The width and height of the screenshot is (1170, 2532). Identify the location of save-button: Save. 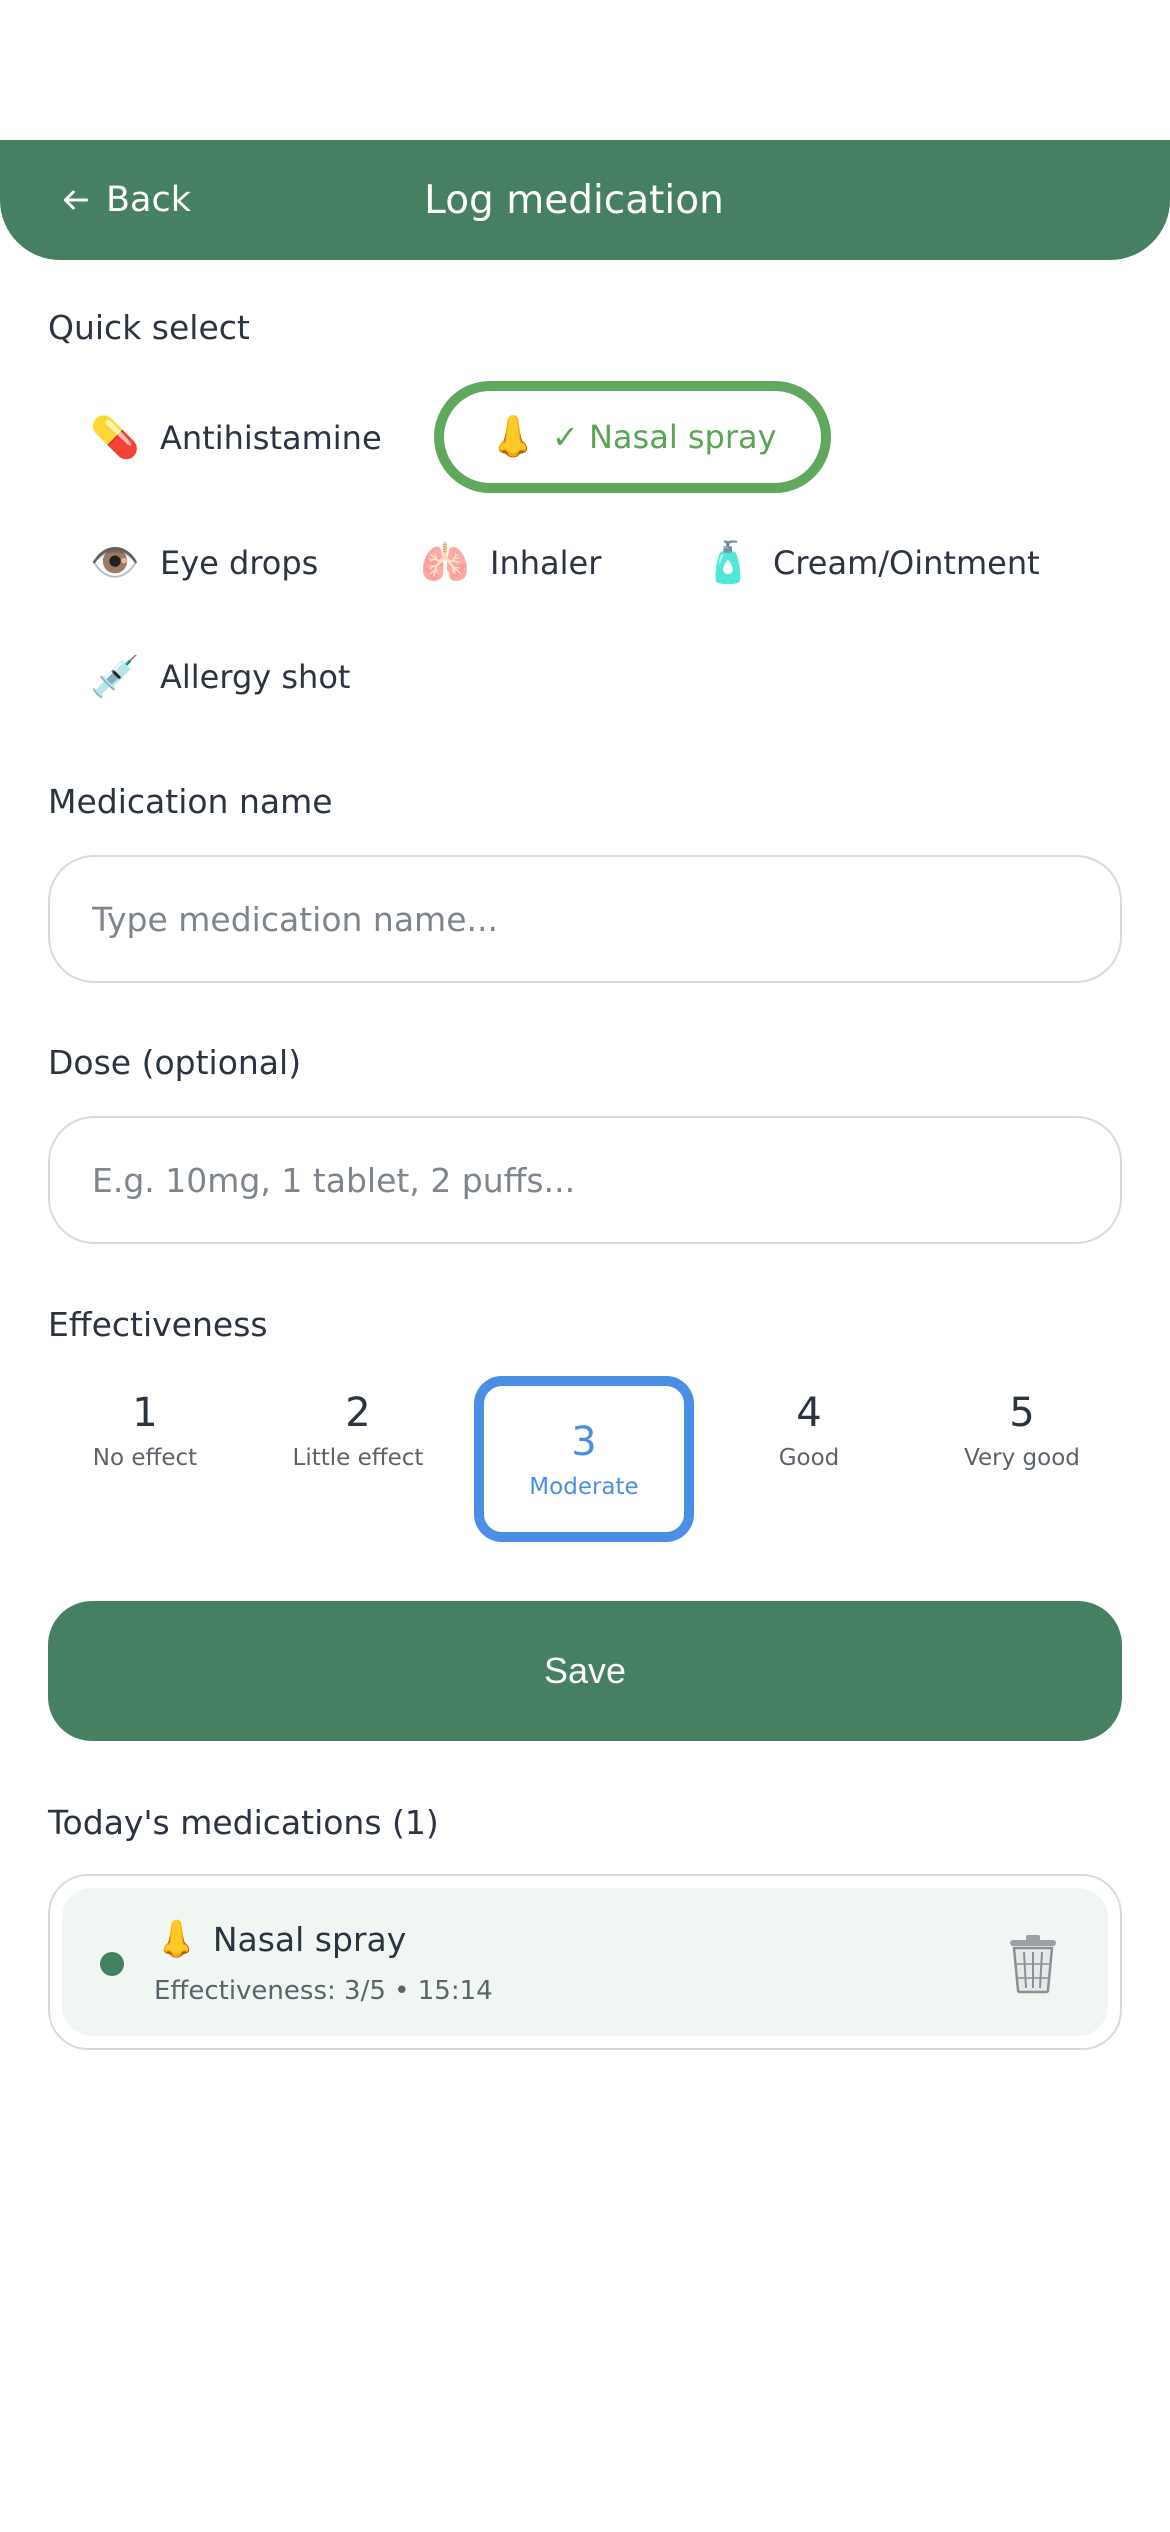
(585, 1671).